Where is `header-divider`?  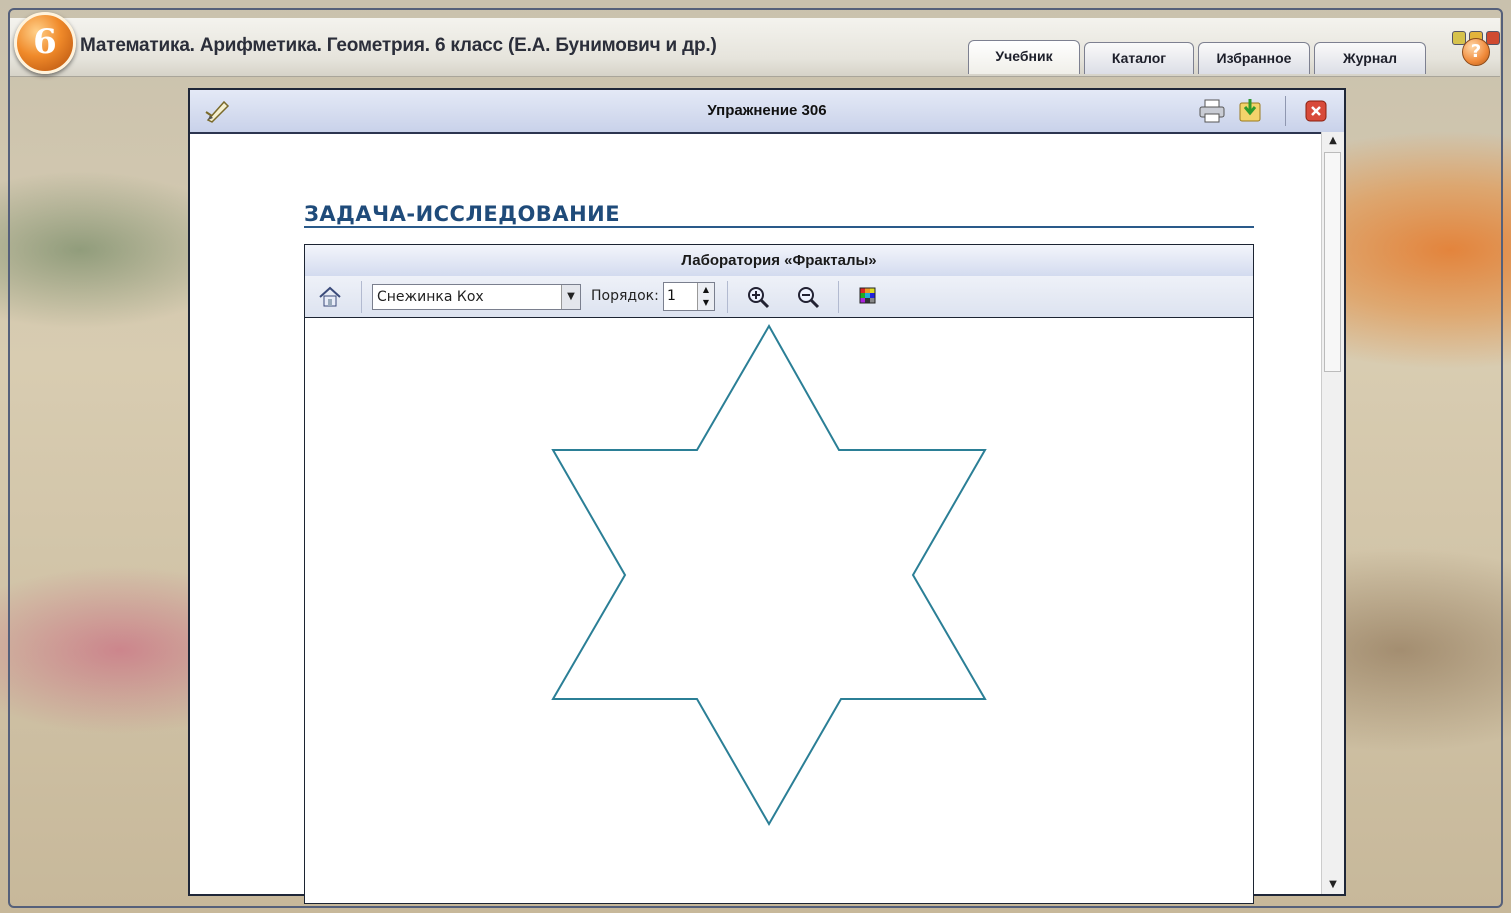
header-divider is located at coordinates (1285, 111).